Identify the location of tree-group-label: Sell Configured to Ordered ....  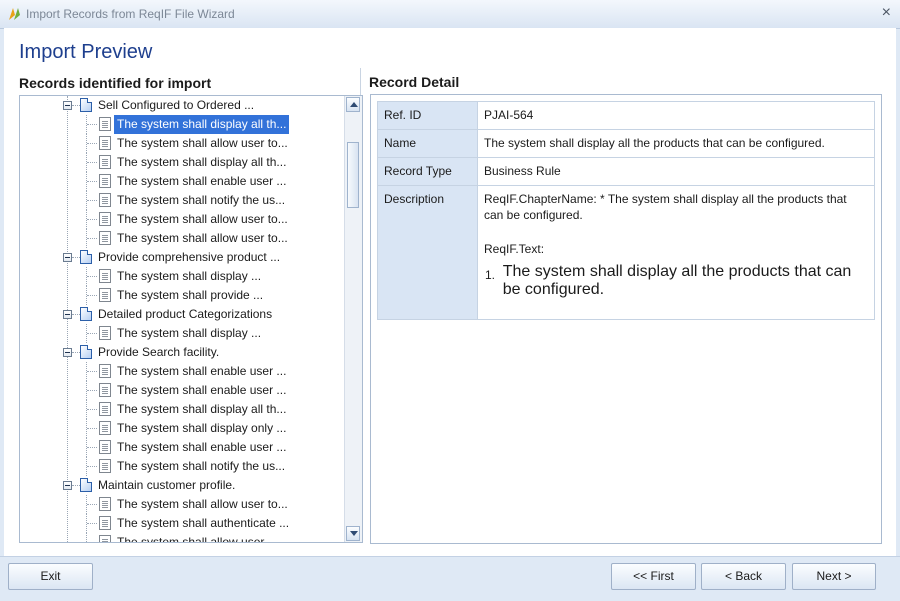
(176, 105).